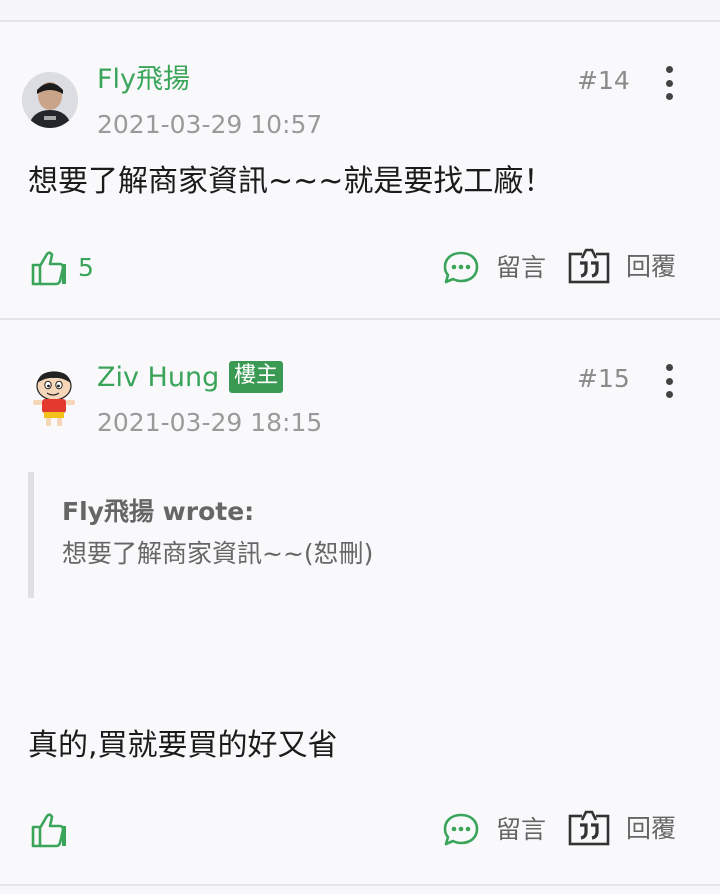 The width and height of the screenshot is (720, 894). I want to click on quote-author: Fly飛揚 wrote:, so click(158, 511).